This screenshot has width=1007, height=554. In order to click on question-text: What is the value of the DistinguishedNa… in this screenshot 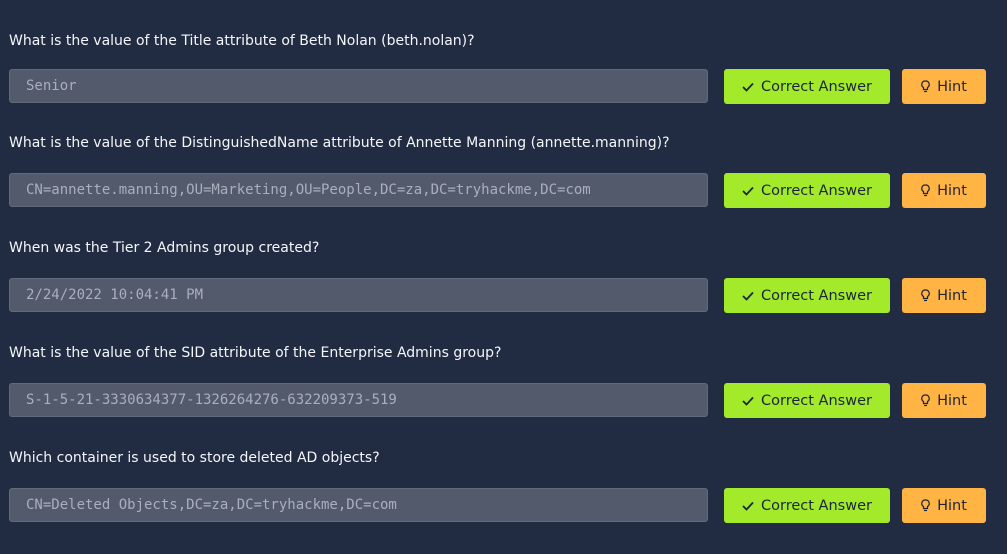, I will do `click(339, 143)`.